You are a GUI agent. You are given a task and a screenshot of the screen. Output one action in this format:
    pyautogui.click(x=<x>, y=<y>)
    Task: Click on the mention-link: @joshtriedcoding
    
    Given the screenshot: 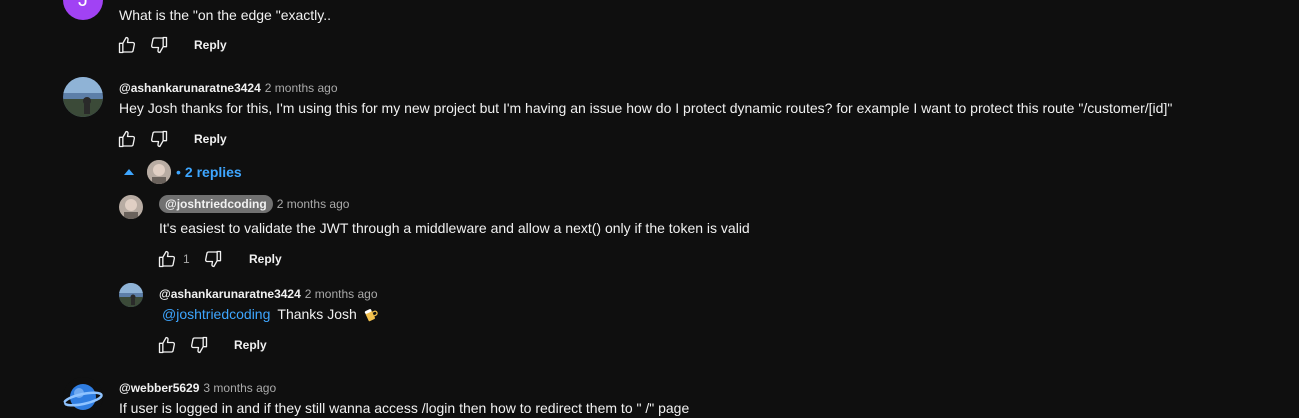 What is the action you would take?
    pyautogui.click(x=216, y=314)
    